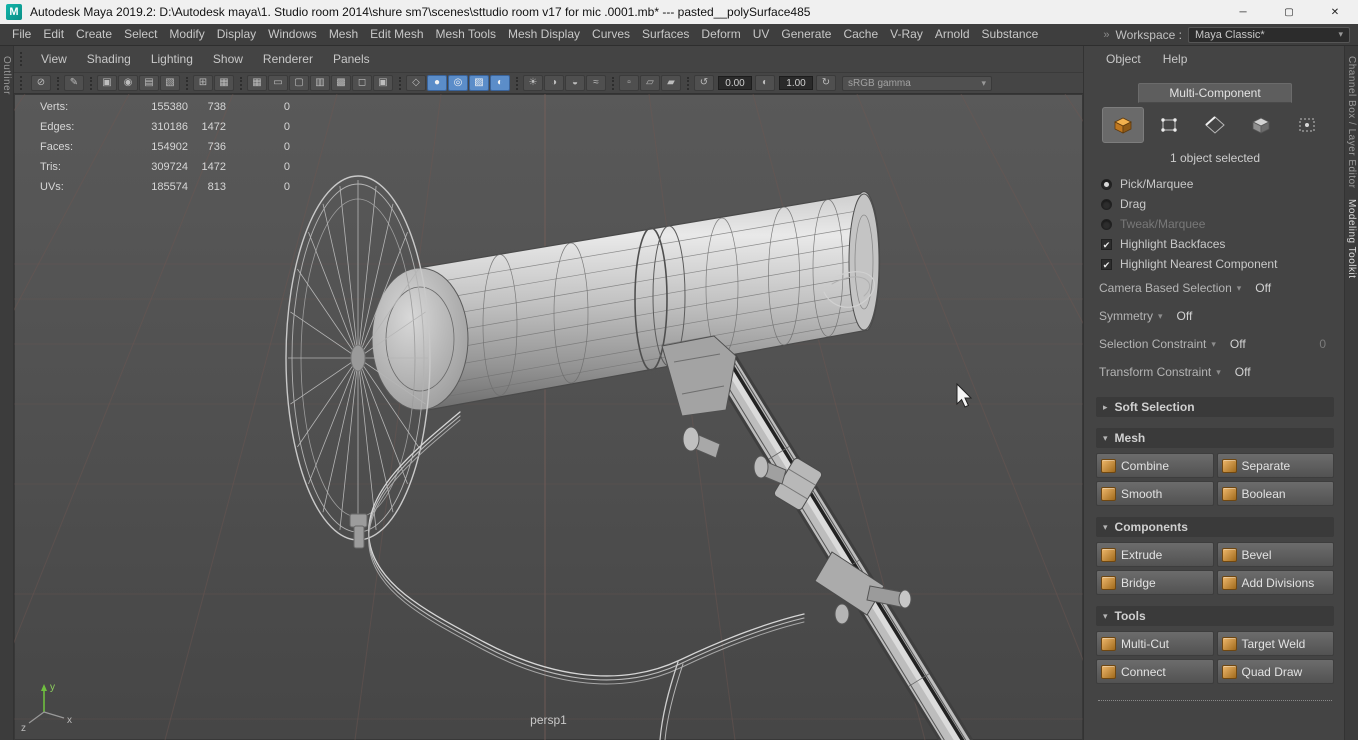 This screenshot has width=1358, height=740. What do you see at coordinates (629, 83) in the screenshot?
I see `isolate-select-icon: ▫` at bounding box center [629, 83].